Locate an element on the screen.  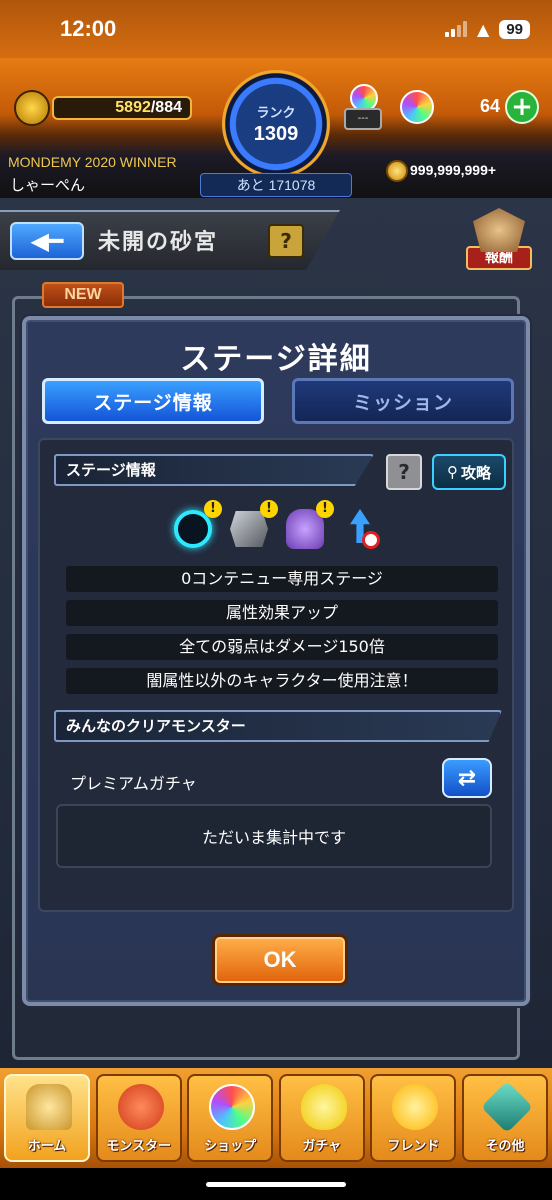
stamina-bar: 5892 /884 is located at coordinates (122, 108).